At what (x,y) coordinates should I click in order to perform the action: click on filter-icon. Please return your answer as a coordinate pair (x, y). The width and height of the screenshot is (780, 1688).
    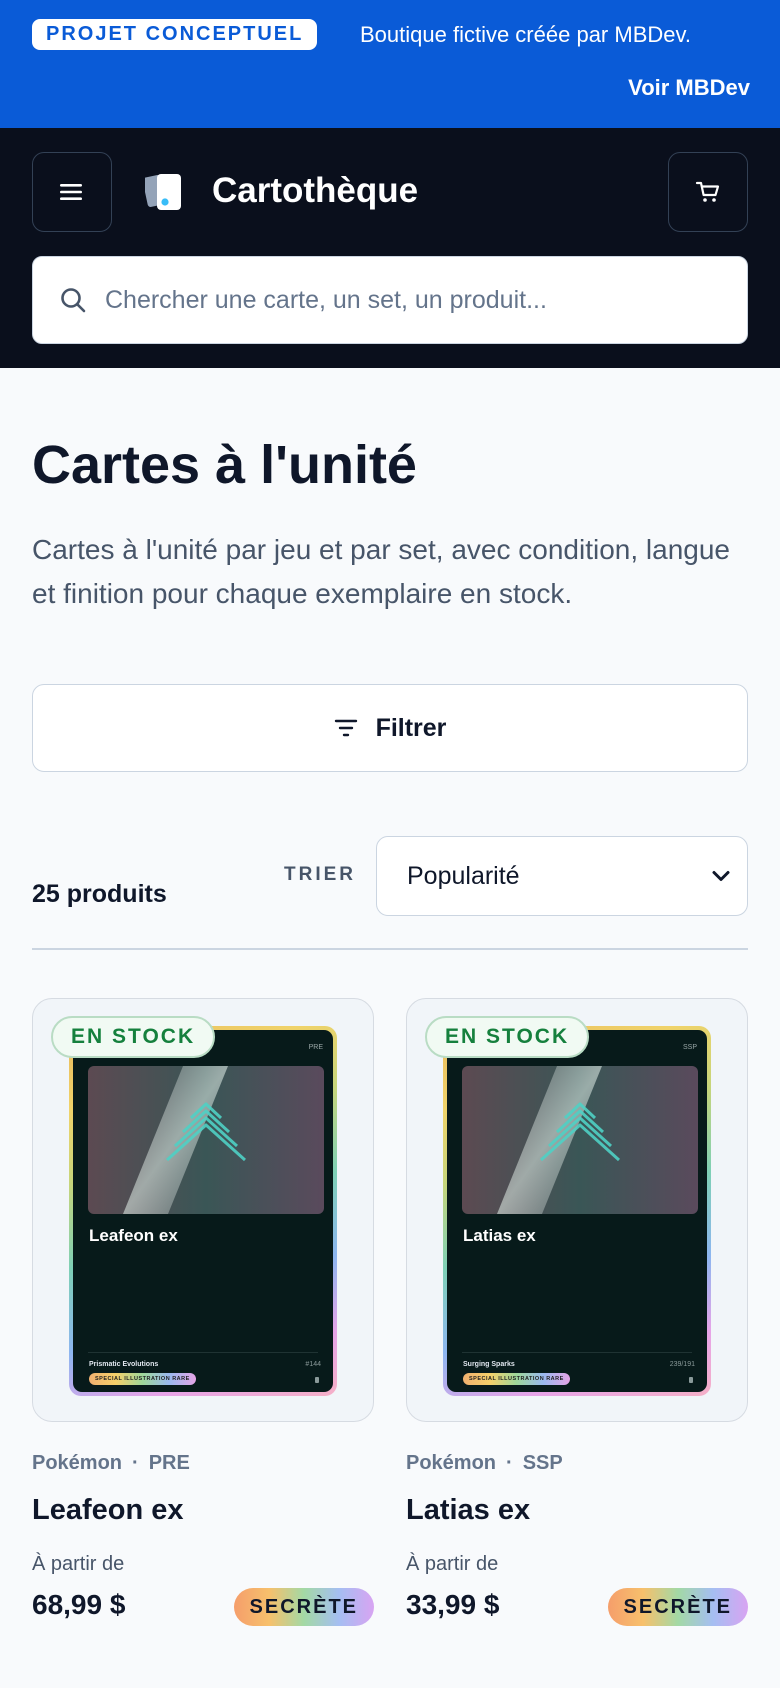
    Looking at the image, I should click on (345, 728).